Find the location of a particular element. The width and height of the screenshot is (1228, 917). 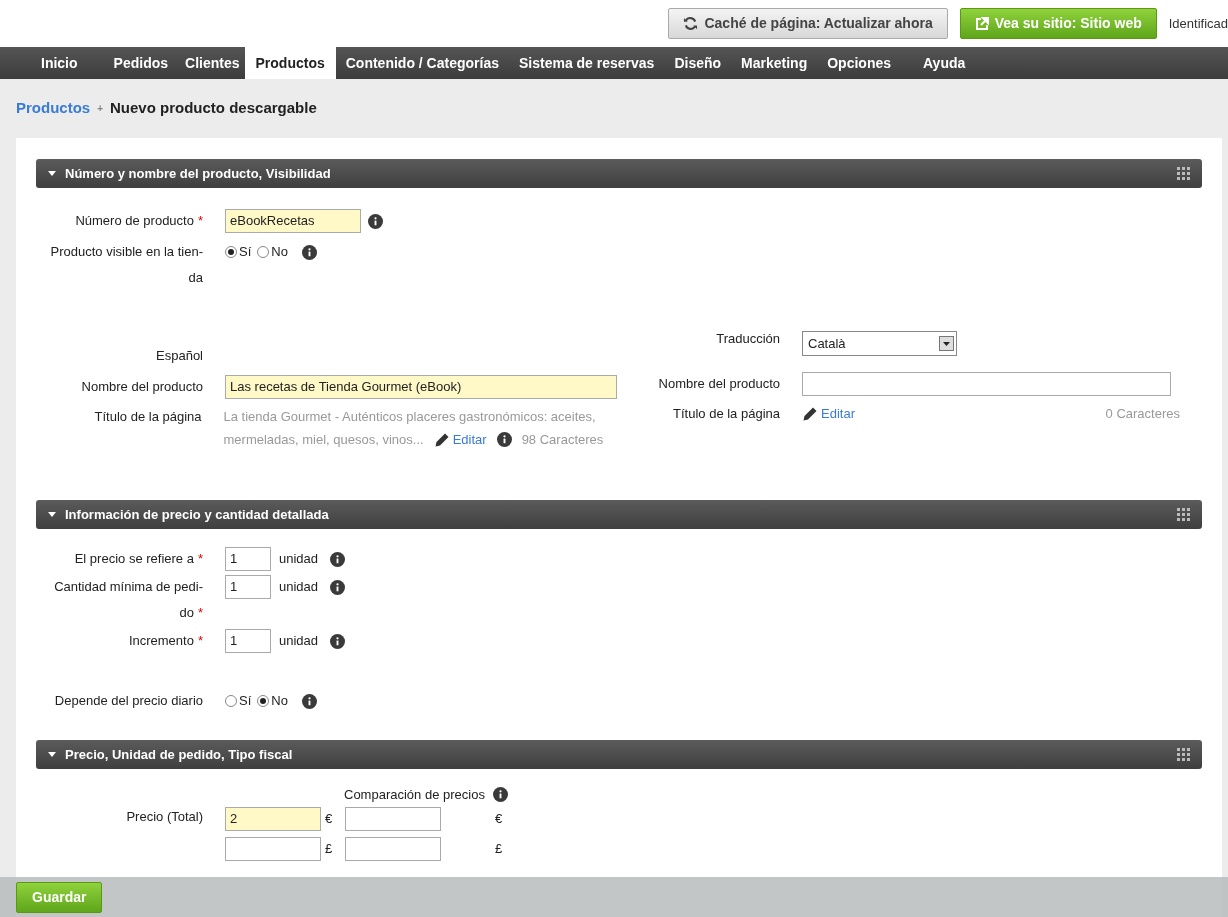

field-label: Depende del precio diario is located at coordinates (128, 700).